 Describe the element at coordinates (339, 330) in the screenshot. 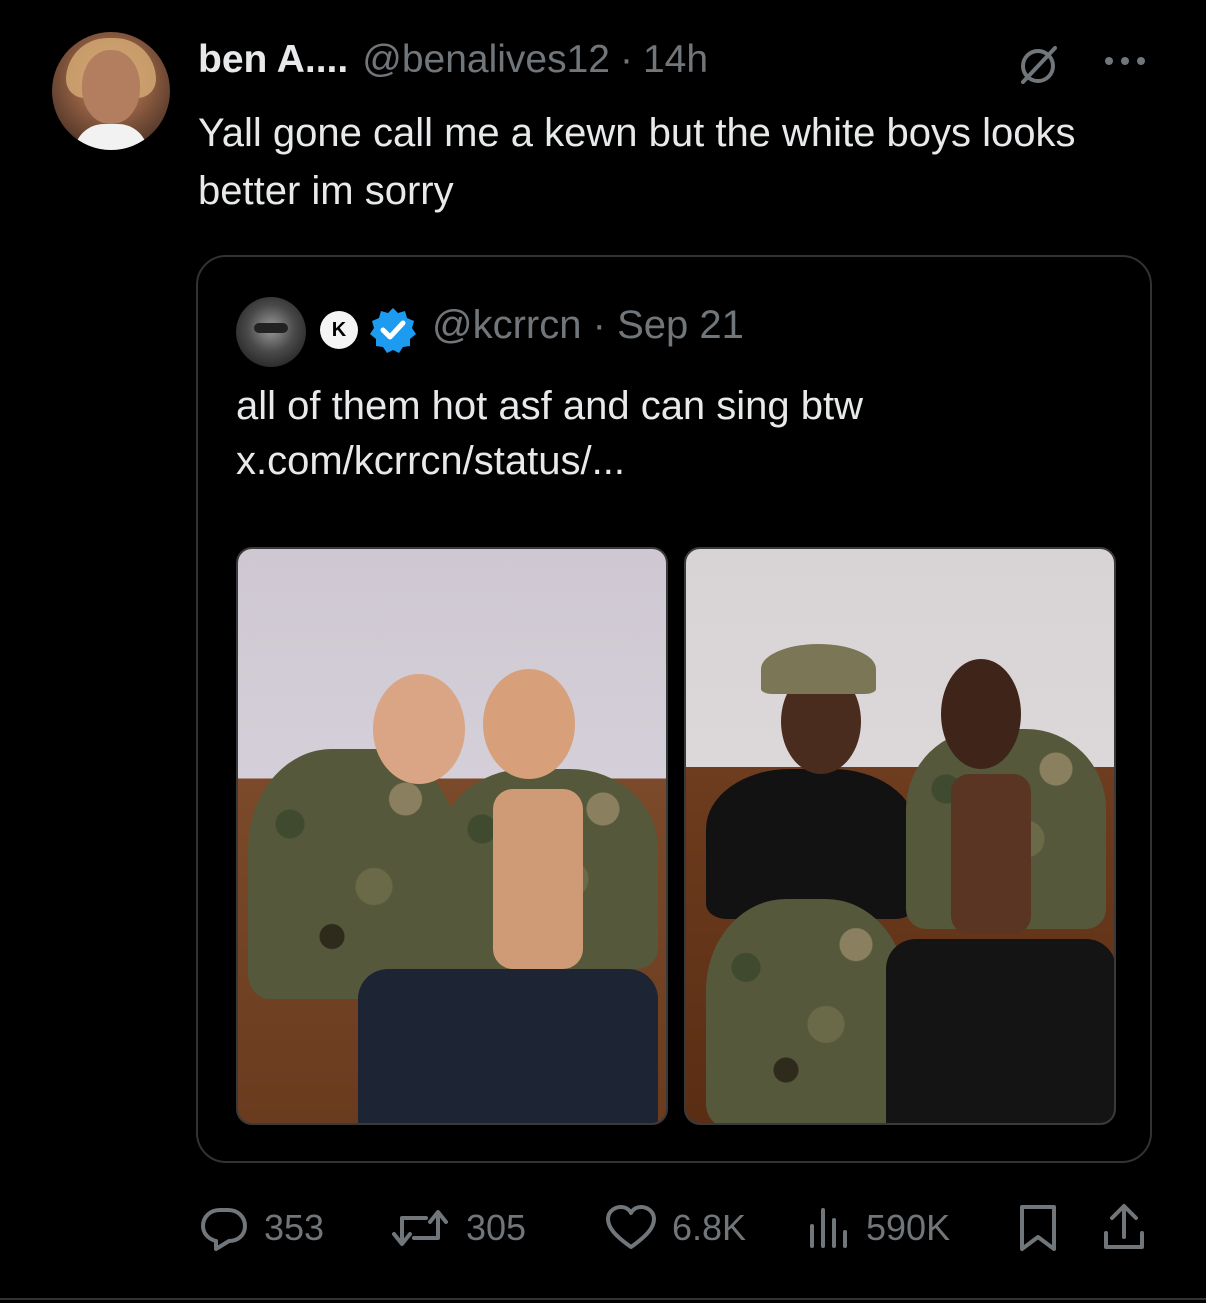

I see `affiliate-badge-icon: K` at that location.